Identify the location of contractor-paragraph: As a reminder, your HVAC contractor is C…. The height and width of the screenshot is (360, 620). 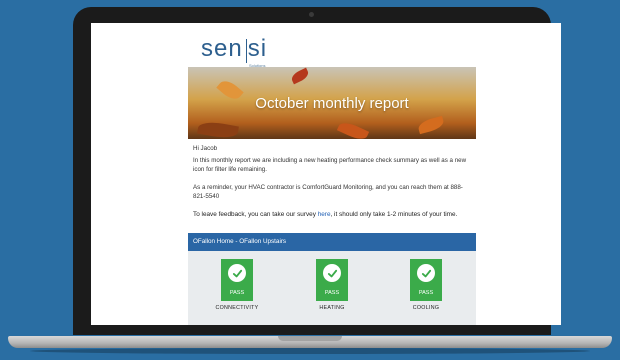
(328, 192).